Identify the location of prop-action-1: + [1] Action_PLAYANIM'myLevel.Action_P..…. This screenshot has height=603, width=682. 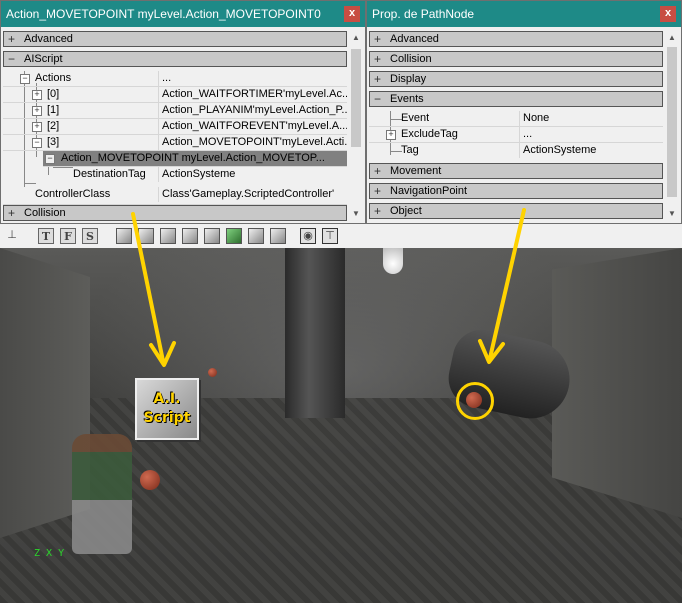
(175, 111).